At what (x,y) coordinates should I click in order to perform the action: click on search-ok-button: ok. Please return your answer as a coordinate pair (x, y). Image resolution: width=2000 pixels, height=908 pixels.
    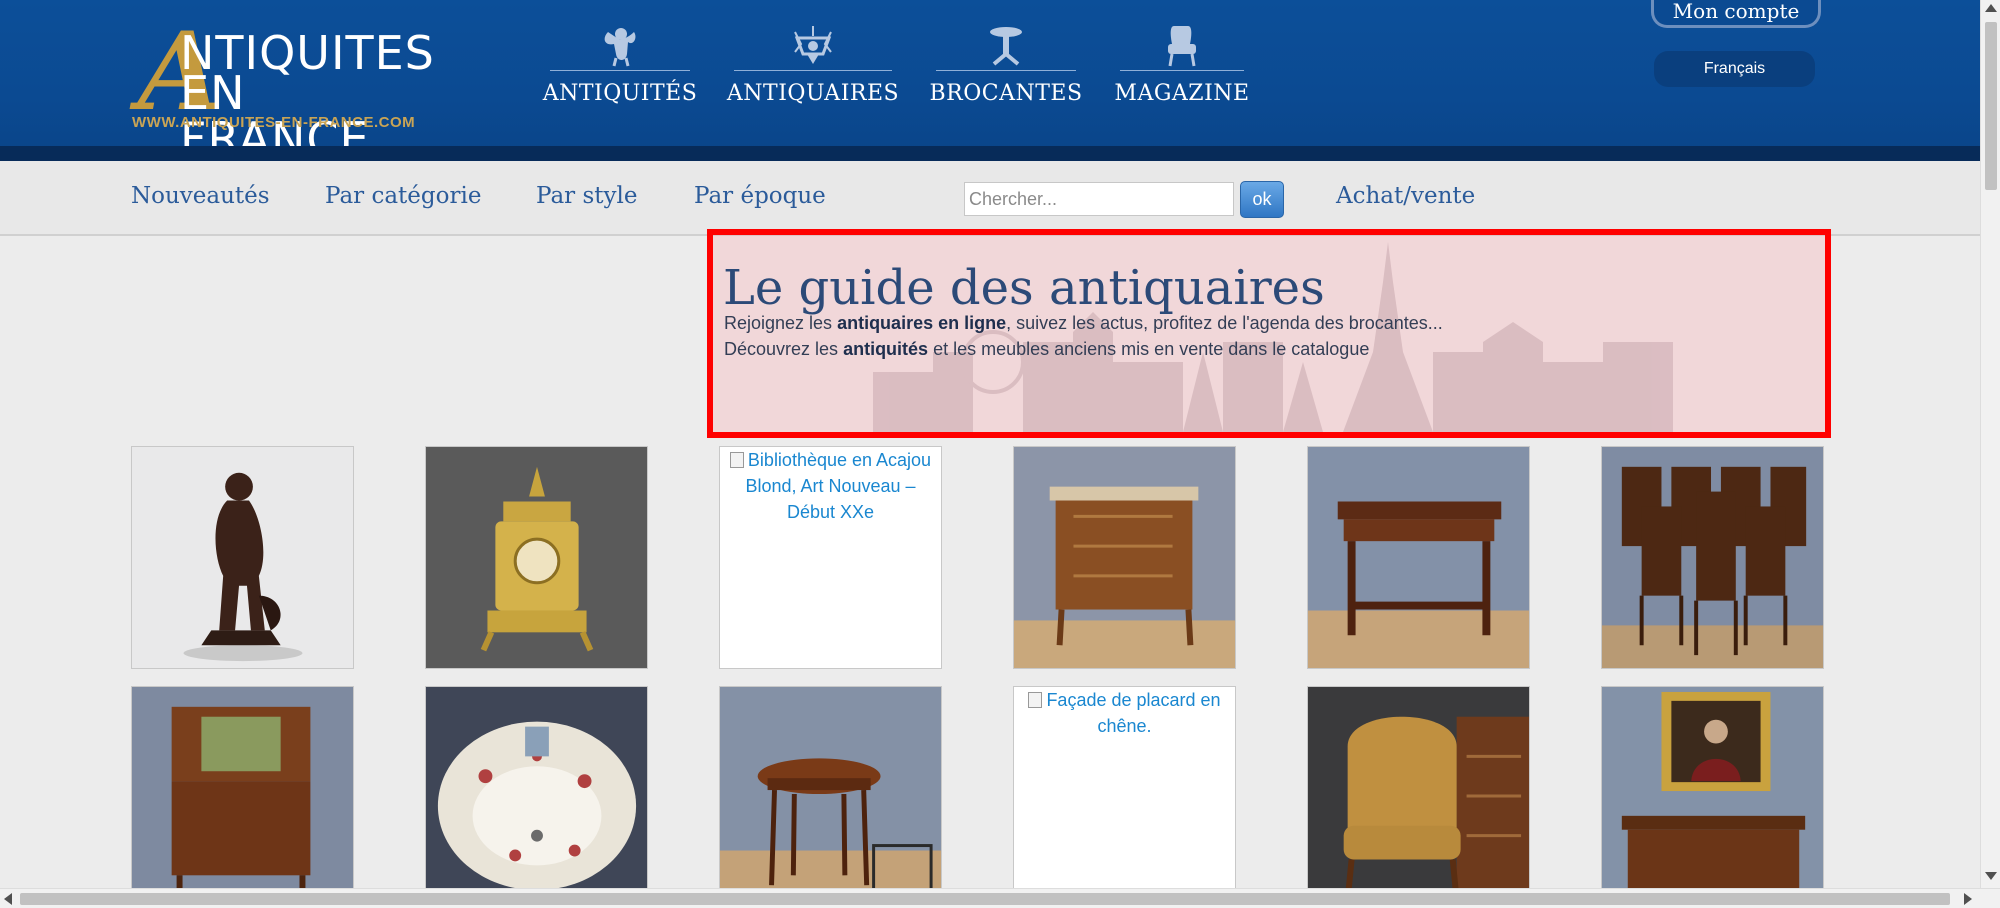
    Looking at the image, I should click on (1262, 199).